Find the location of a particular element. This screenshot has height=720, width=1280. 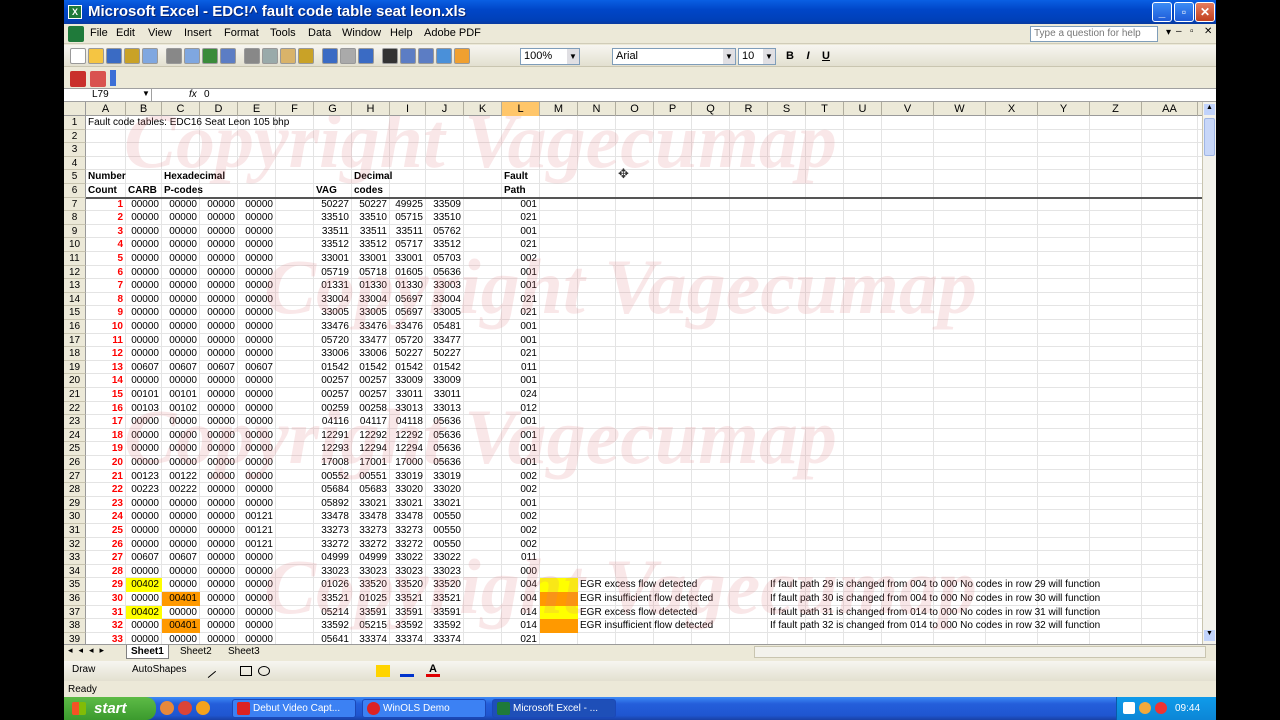

data-cell: 33019 is located at coordinates (445, 477).